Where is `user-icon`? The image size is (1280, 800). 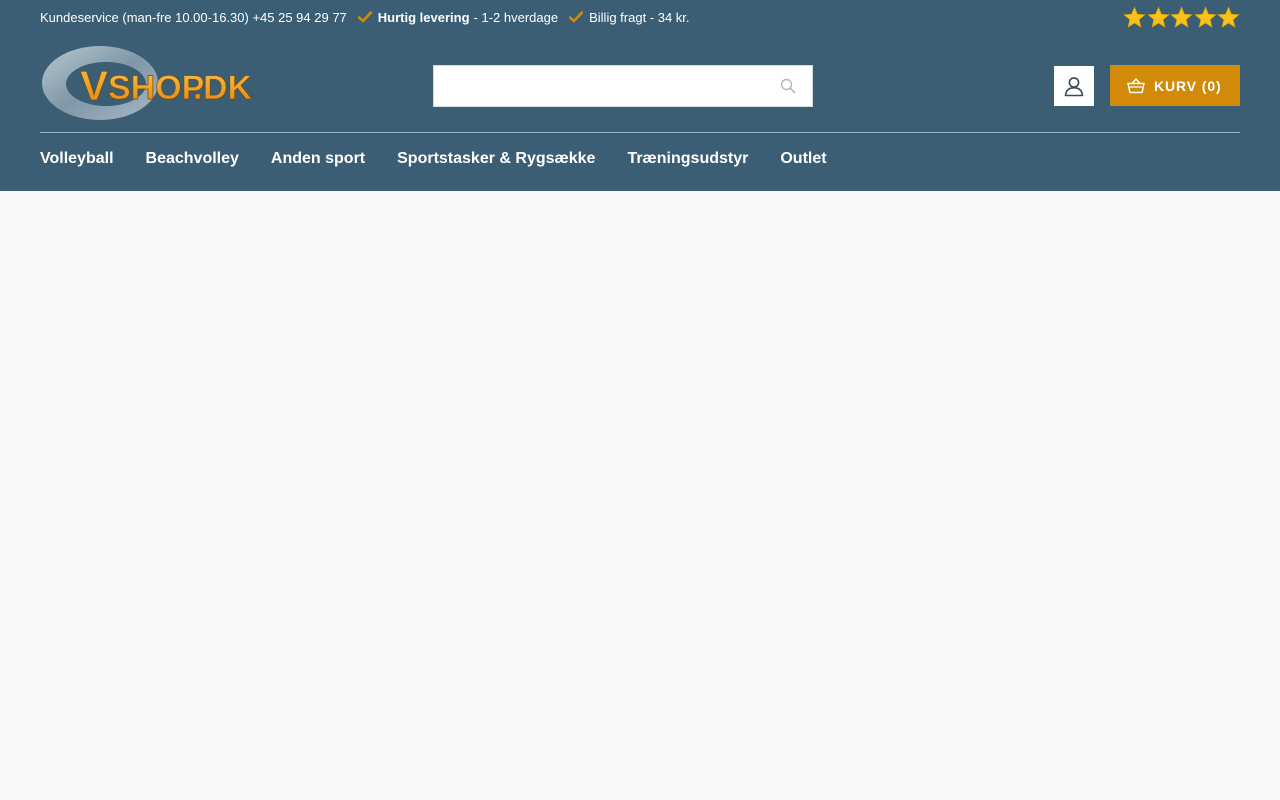
user-icon is located at coordinates (1074, 87).